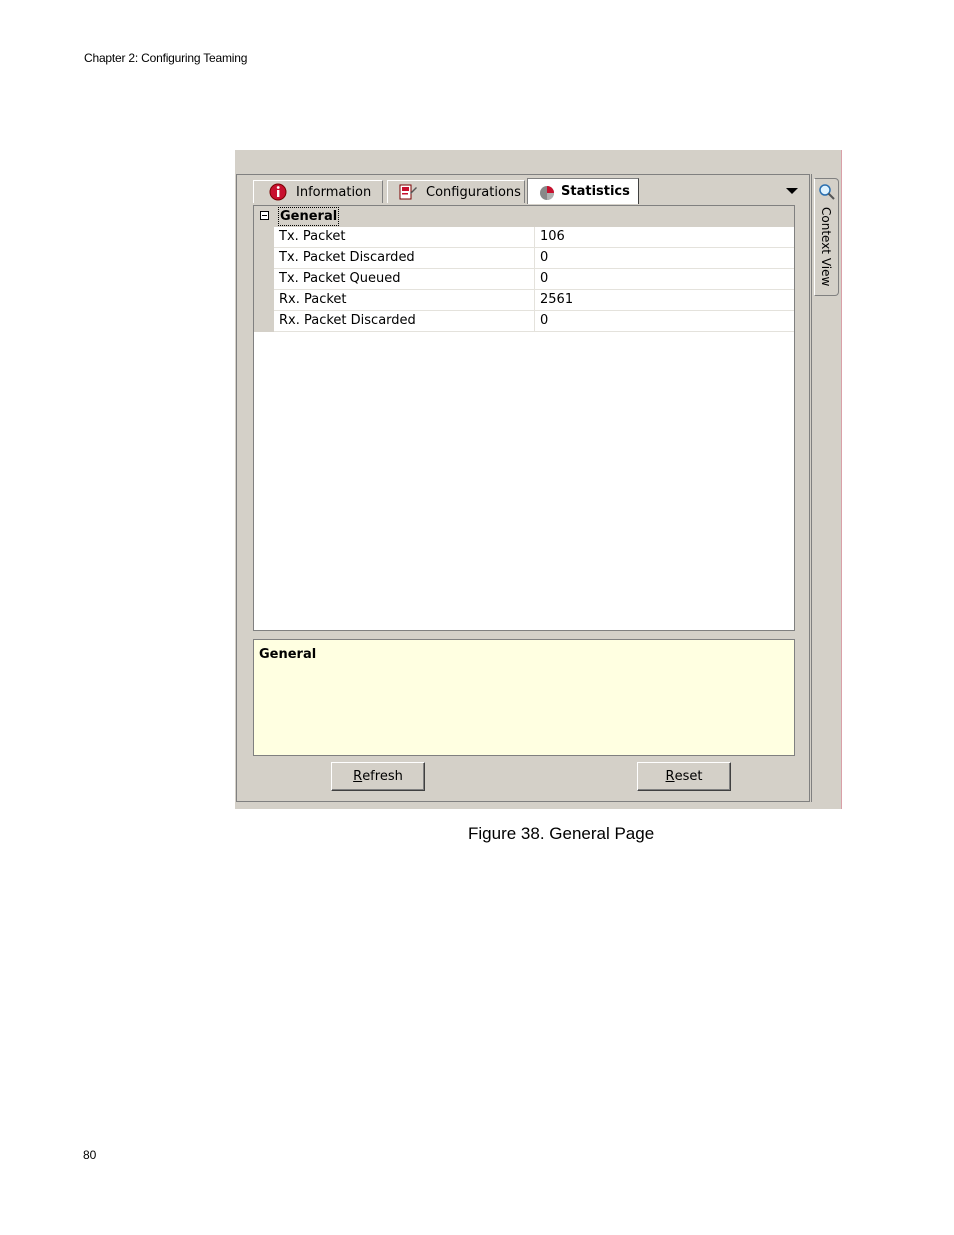 The height and width of the screenshot is (1235, 954). What do you see at coordinates (408, 192) in the screenshot?
I see `configurations-icon` at bounding box center [408, 192].